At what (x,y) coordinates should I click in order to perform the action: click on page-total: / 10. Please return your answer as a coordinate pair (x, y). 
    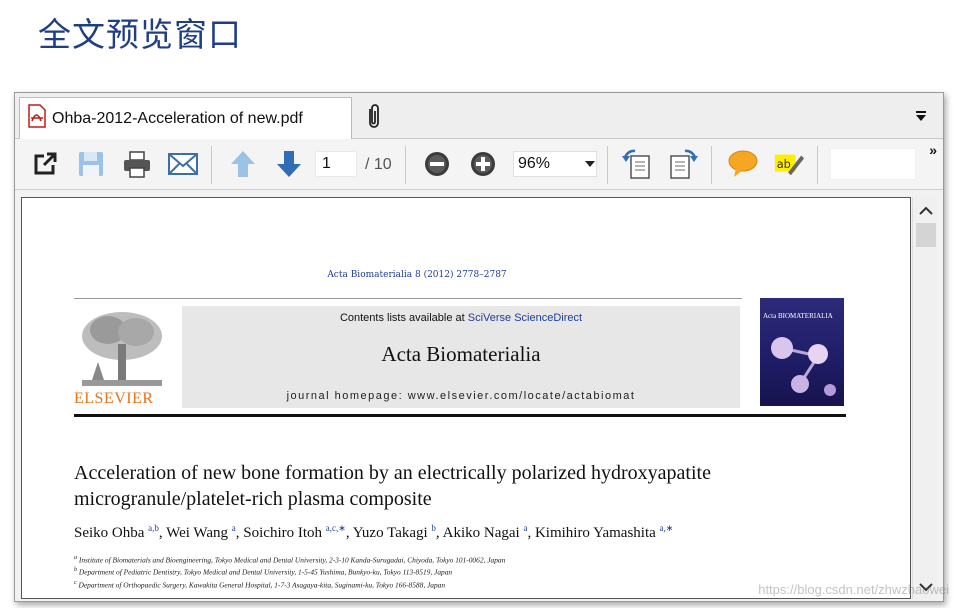
    Looking at the image, I should click on (378, 164).